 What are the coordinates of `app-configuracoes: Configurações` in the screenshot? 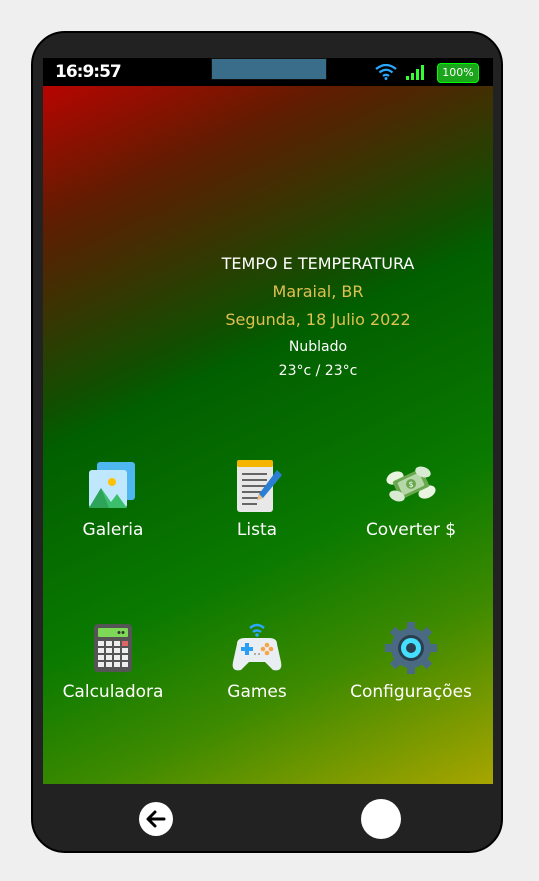 It's located at (411, 661).